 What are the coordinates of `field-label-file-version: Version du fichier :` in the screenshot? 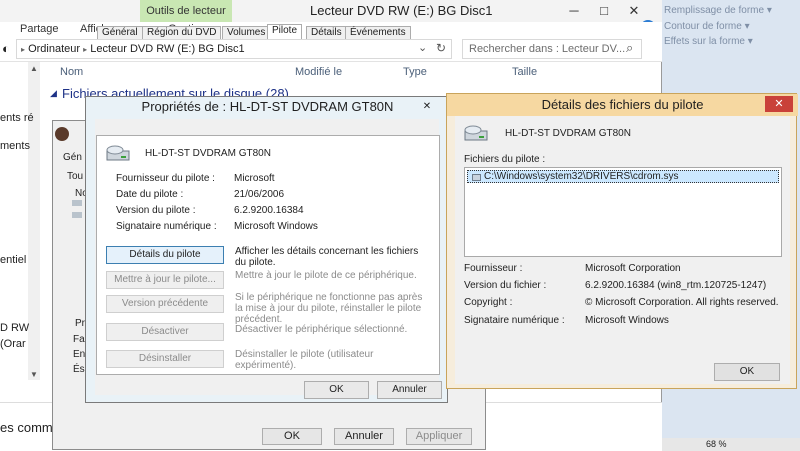 It's located at (505, 285).